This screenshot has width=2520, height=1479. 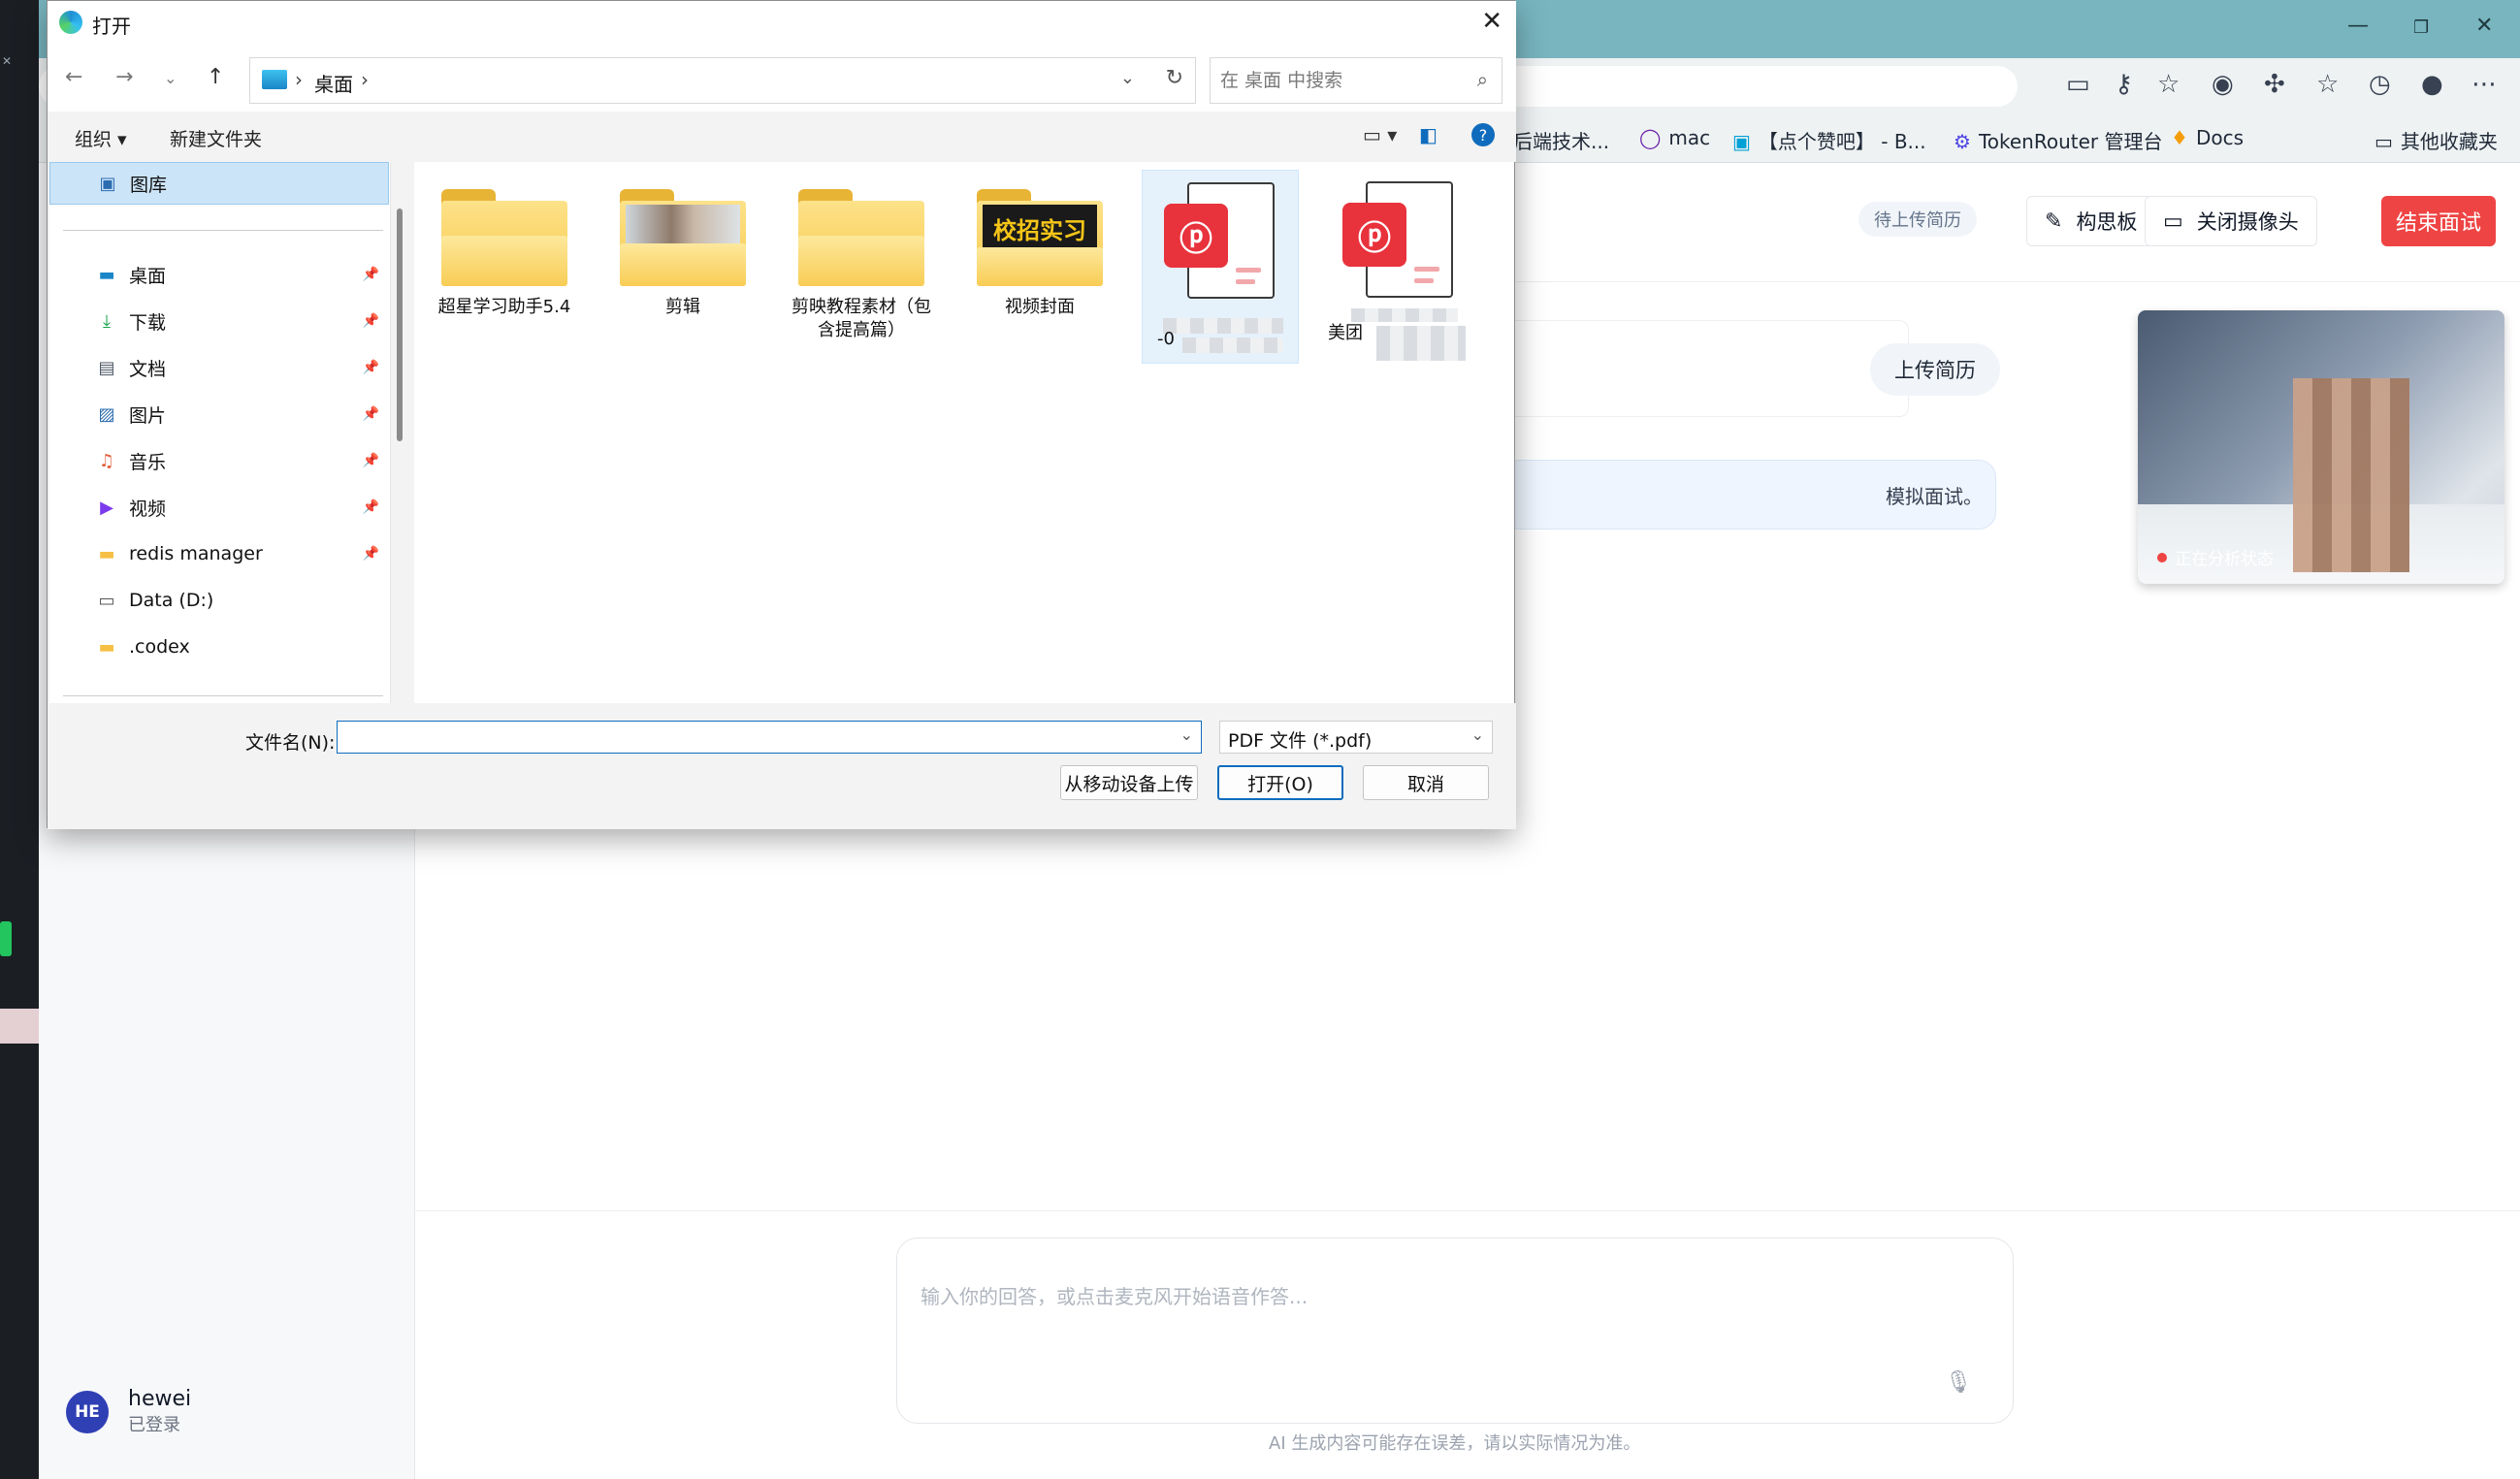 What do you see at coordinates (124, 77) in the screenshot?
I see `forward-arrow-icon: →` at bounding box center [124, 77].